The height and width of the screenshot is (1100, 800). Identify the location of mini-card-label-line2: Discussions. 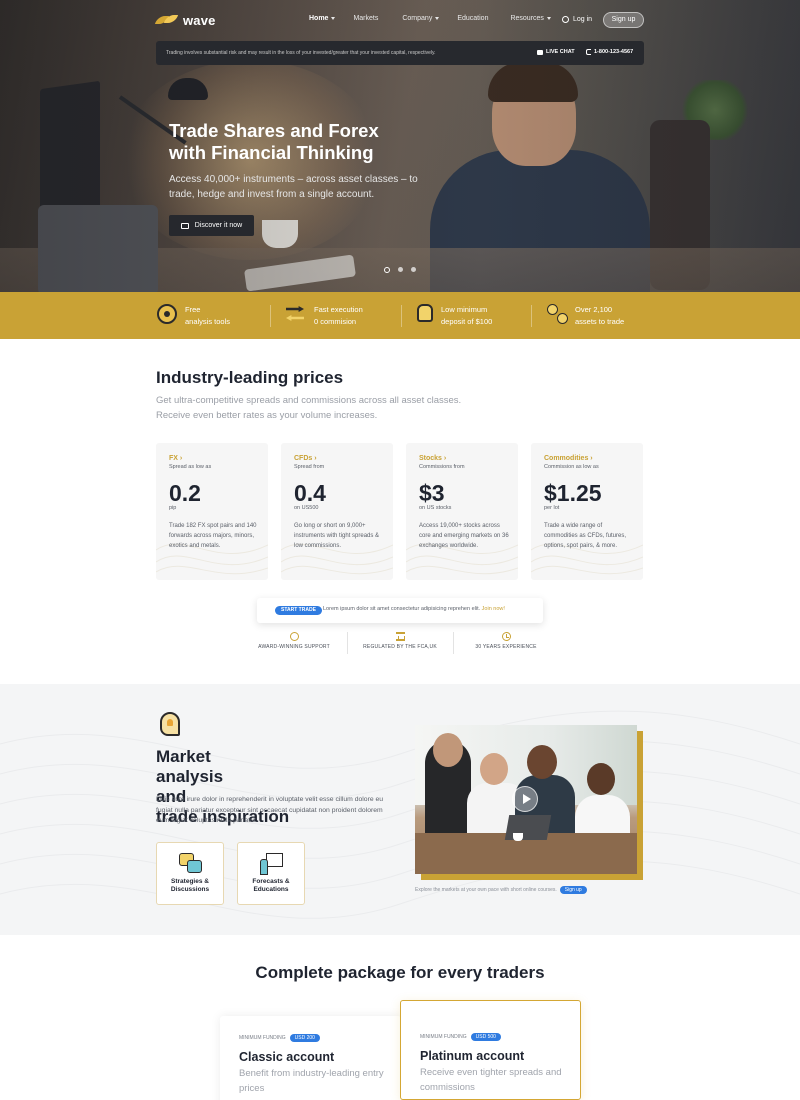
(190, 889).